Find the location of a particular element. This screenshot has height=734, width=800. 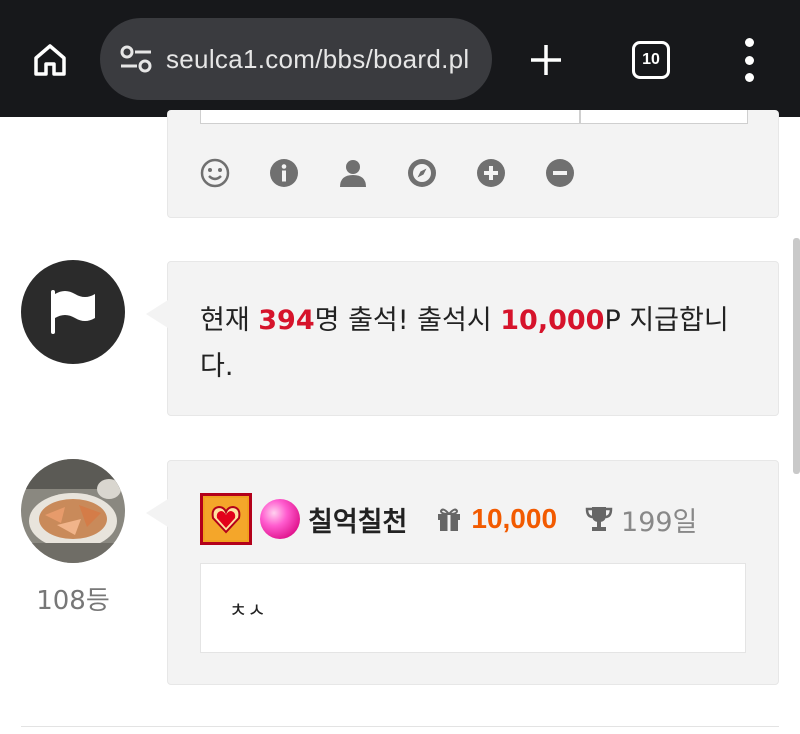

tab-switcher-button: 10 is located at coordinates (651, 60).